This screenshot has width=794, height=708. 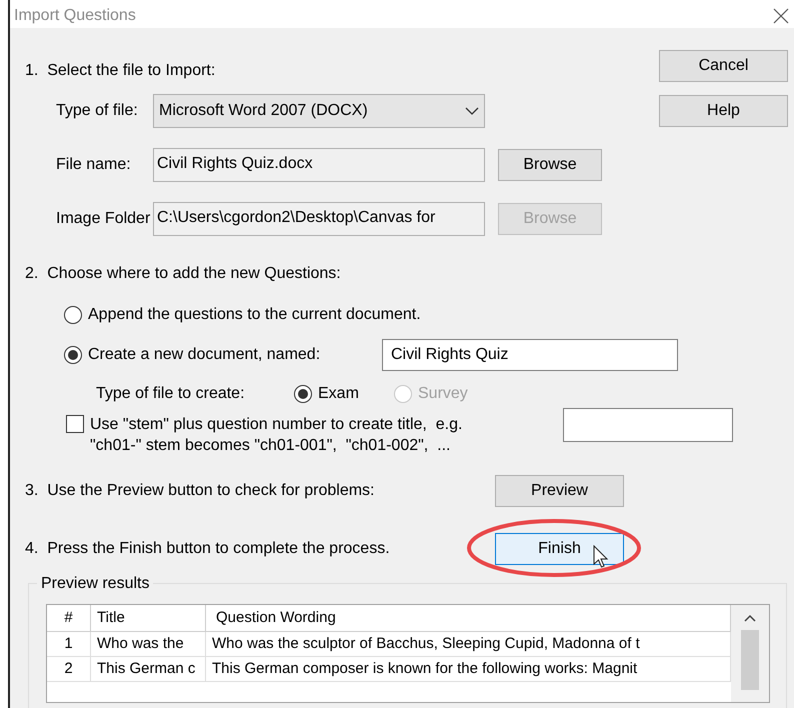 I want to click on stem-field, so click(x=648, y=425).